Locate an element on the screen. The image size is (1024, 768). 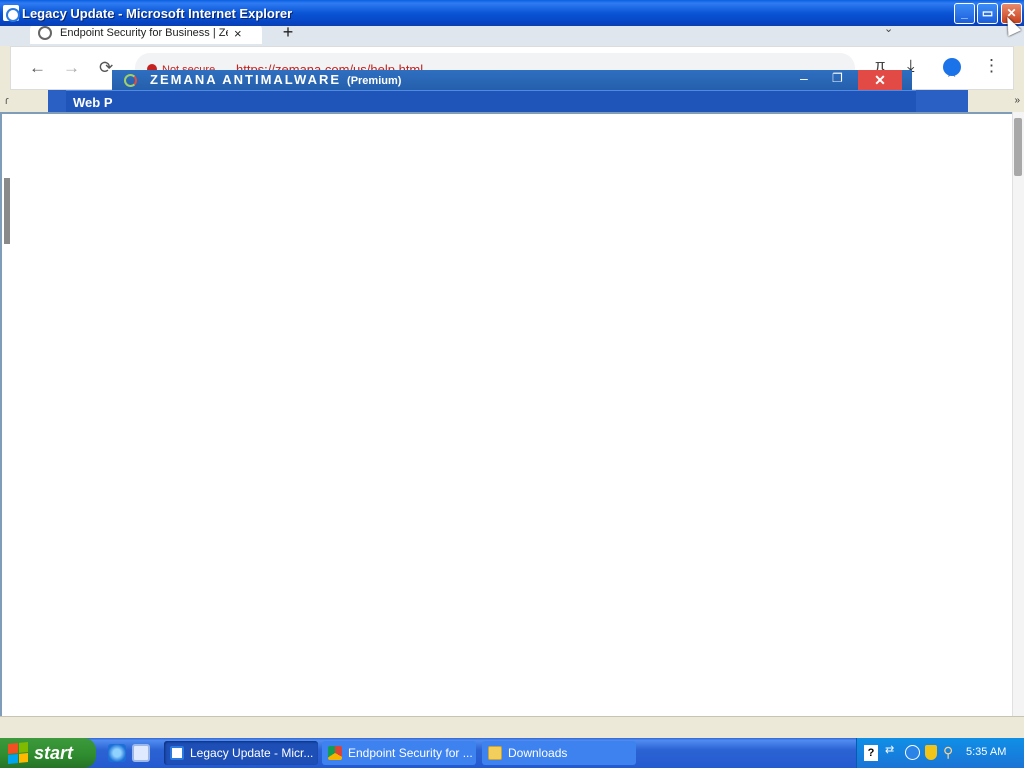
folder-icon is located at coordinates (495, 753).